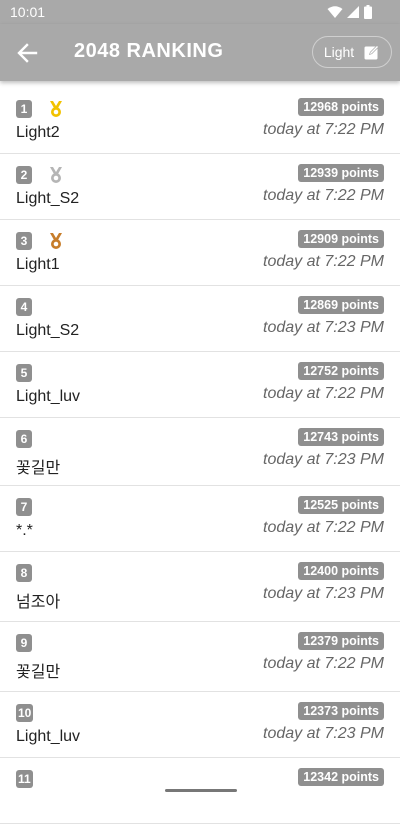 The image size is (400, 824). I want to click on rank-badge: 3, so click(24, 241).